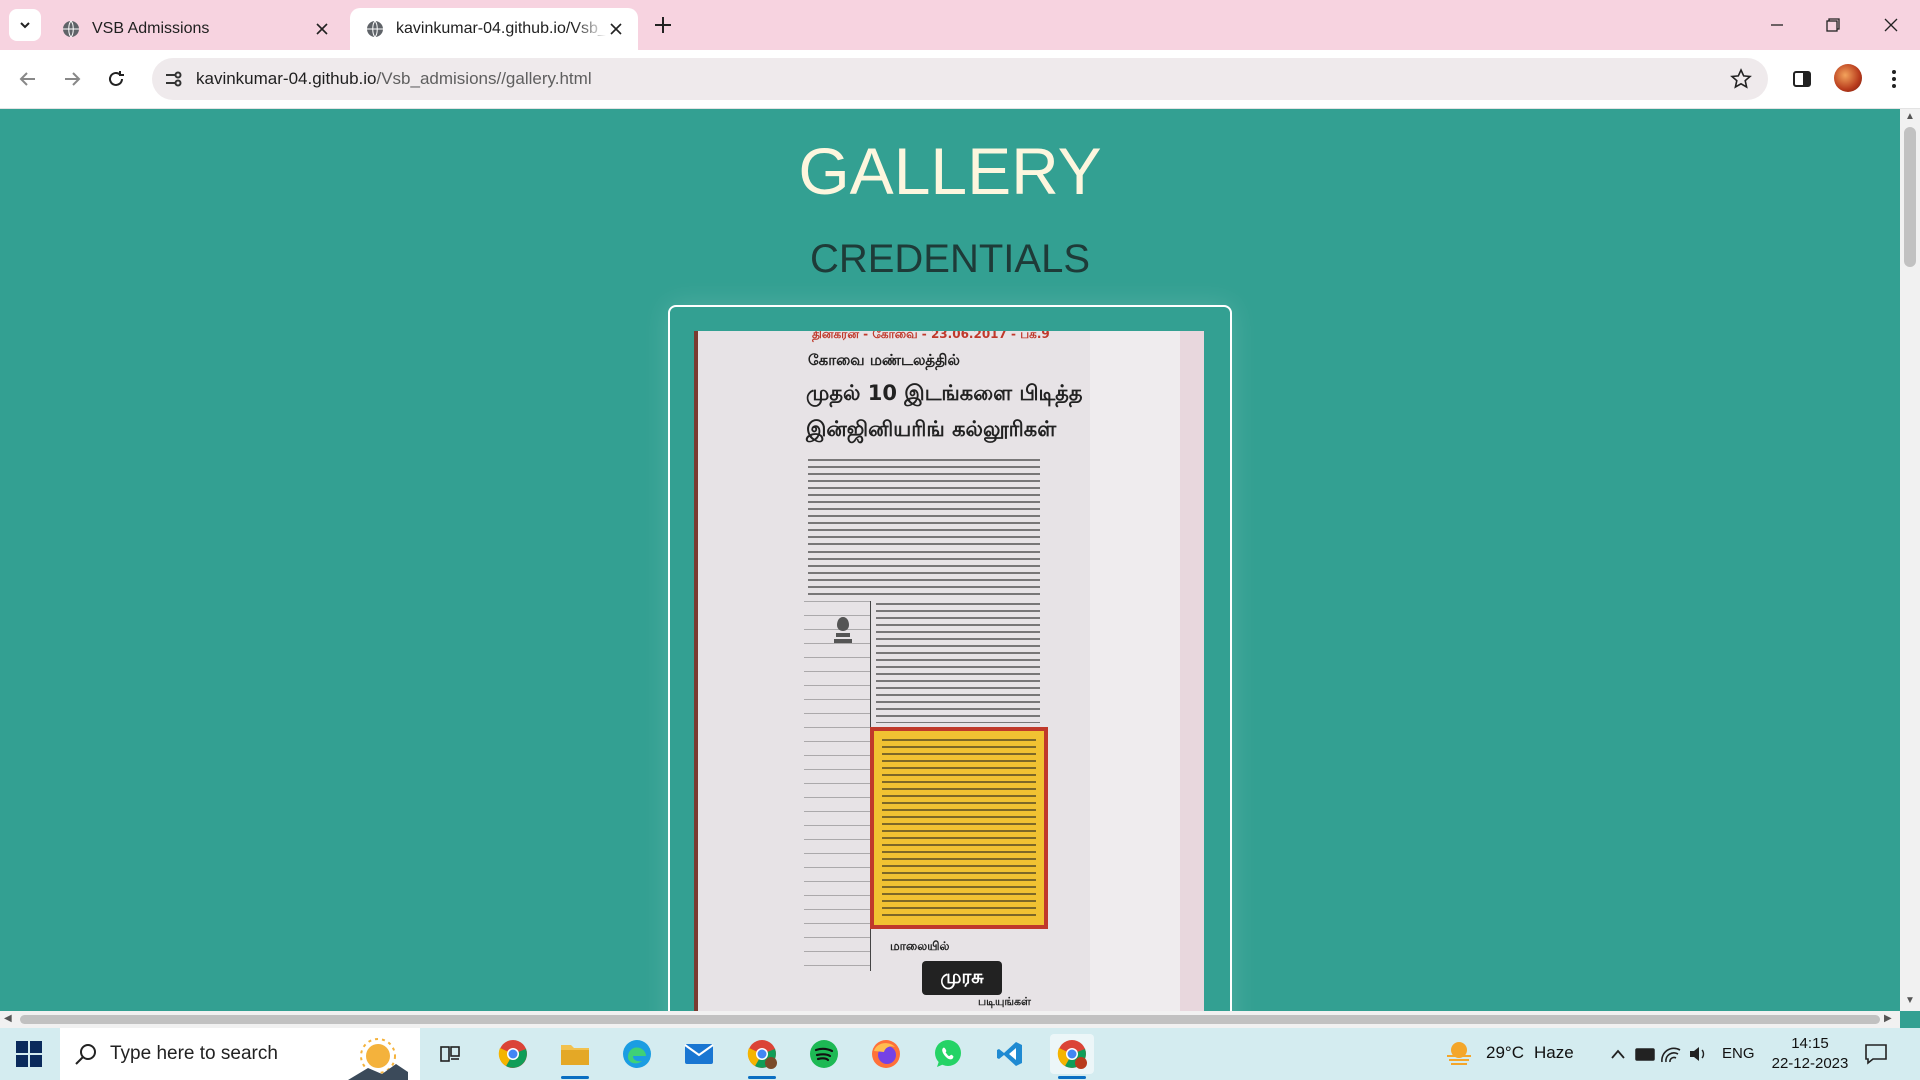 This screenshot has width=1920, height=1080. Describe the element at coordinates (1072, 1056) in the screenshot. I see `chrome-active-icon` at that location.